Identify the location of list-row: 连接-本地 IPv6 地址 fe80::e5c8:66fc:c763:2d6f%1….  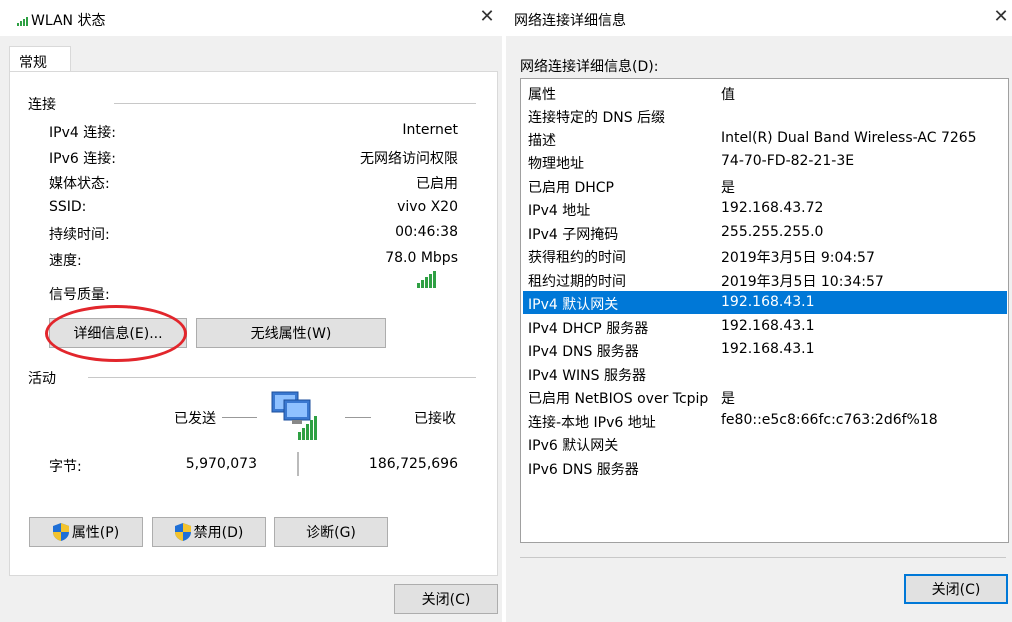
(765, 420).